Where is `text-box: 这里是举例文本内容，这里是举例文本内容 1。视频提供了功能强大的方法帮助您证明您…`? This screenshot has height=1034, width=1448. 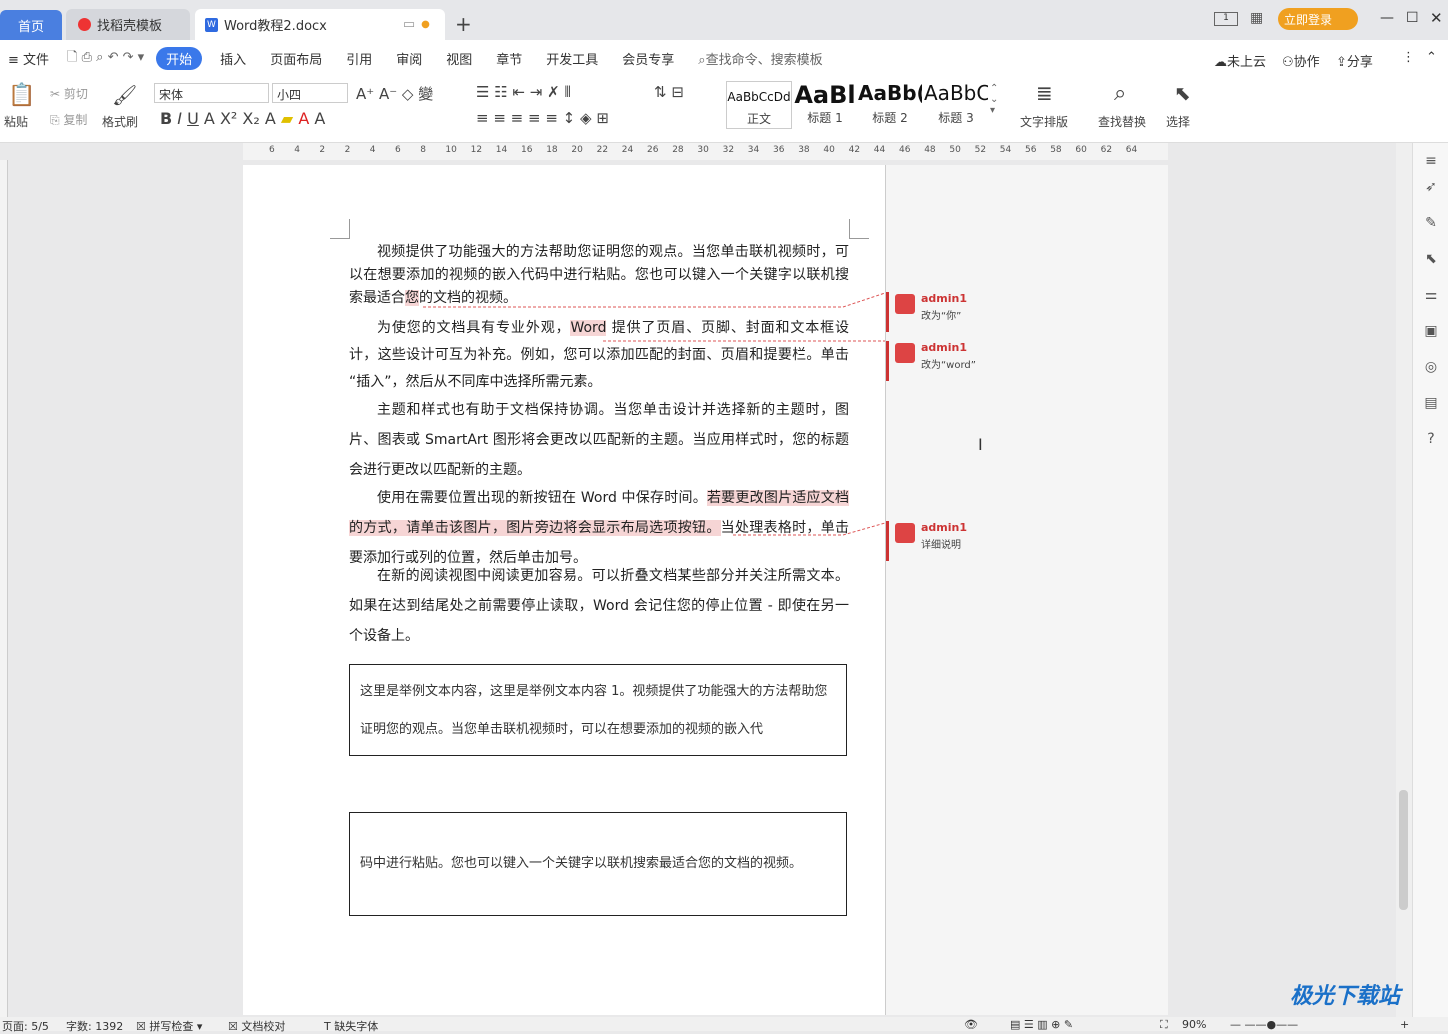 text-box: 这里是举例文本内容，这里是举例文本内容 1。视频提供了功能强大的方法帮助您证明您… is located at coordinates (598, 710).